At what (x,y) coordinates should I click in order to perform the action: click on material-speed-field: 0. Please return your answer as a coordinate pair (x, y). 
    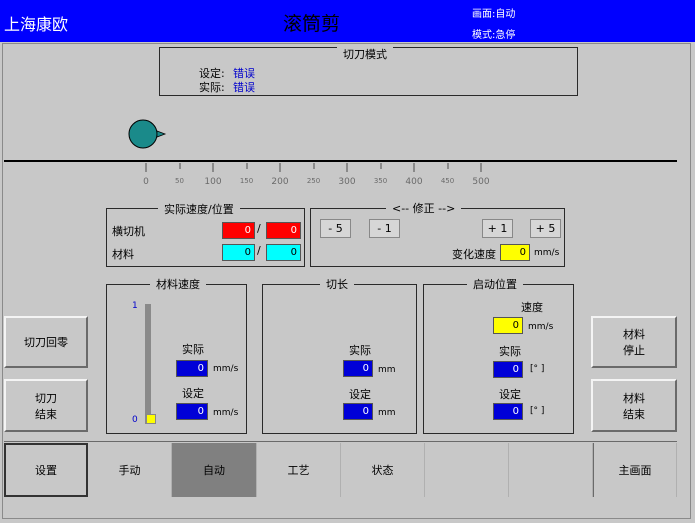
    Looking at the image, I should click on (238, 252).